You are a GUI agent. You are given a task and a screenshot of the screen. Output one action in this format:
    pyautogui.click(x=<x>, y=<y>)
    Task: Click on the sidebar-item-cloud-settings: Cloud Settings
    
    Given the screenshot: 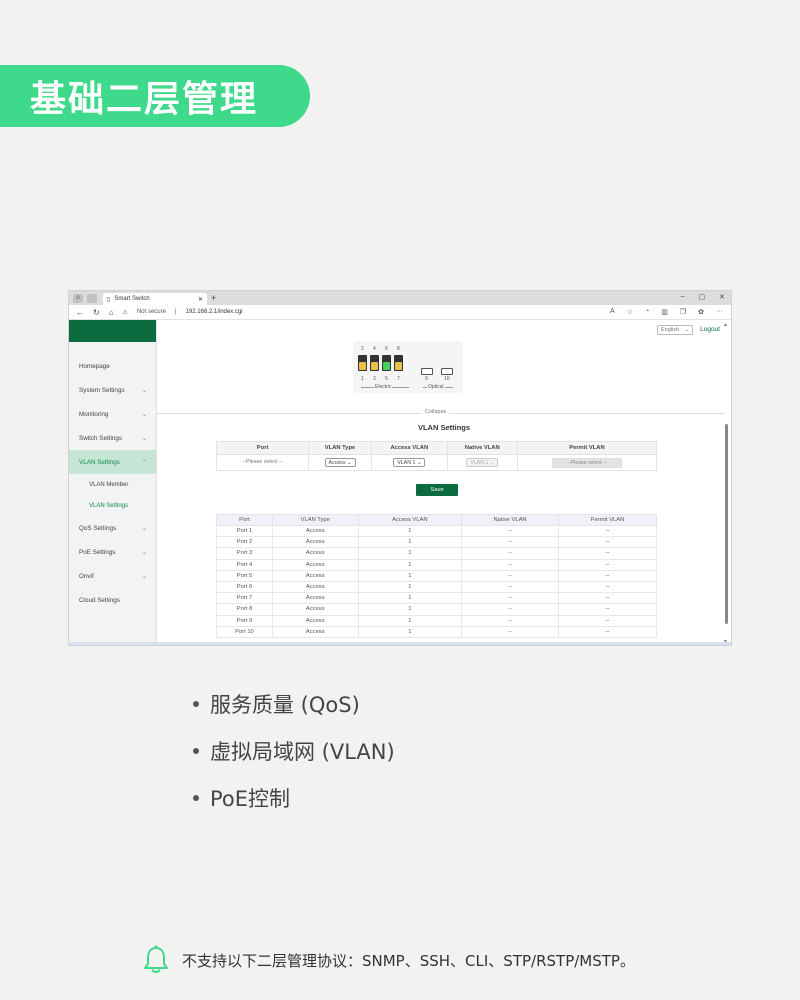 What is the action you would take?
    pyautogui.click(x=112, y=600)
    